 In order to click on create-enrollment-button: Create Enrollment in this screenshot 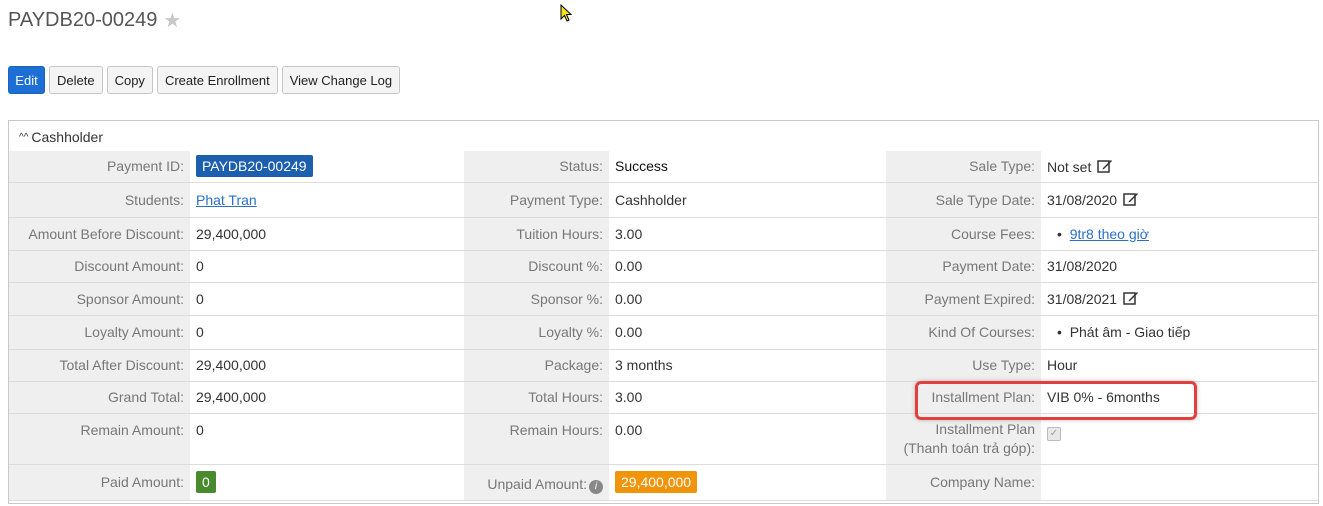, I will do `click(217, 80)`.